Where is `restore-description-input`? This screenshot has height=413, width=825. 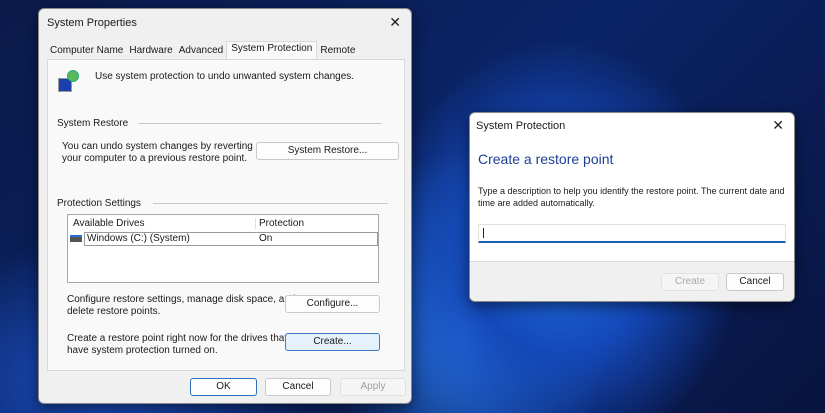
restore-description-input is located at coordinates (632, 233).